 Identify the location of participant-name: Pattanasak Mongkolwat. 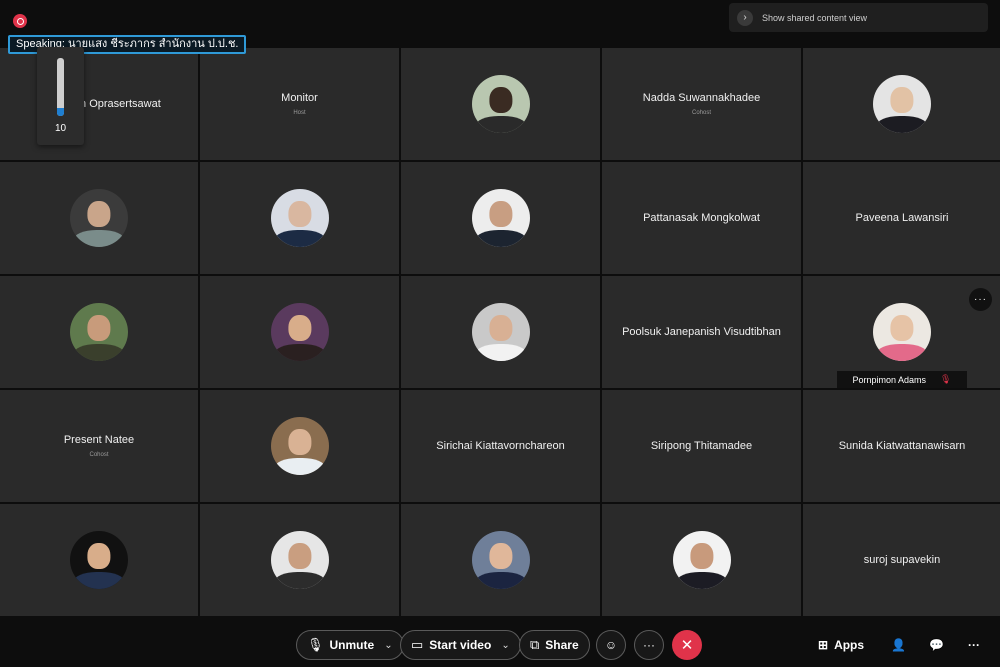
(701, 218).